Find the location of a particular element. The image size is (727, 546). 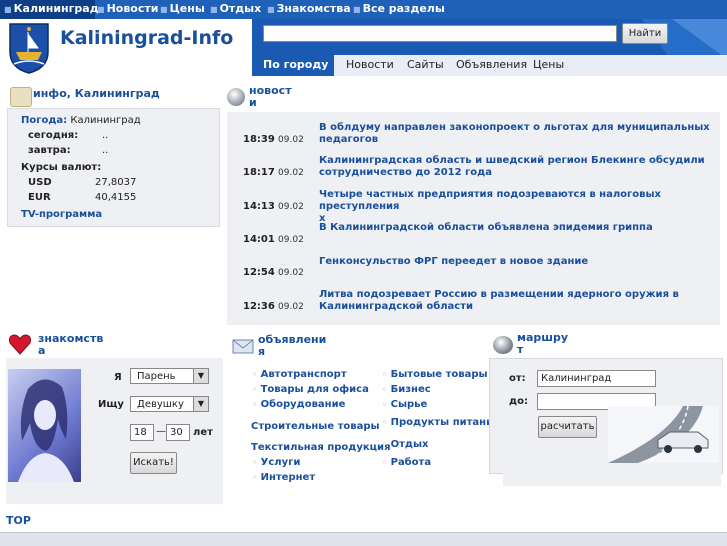

coat-of-arms-icon is located at coordinates (29, 48).